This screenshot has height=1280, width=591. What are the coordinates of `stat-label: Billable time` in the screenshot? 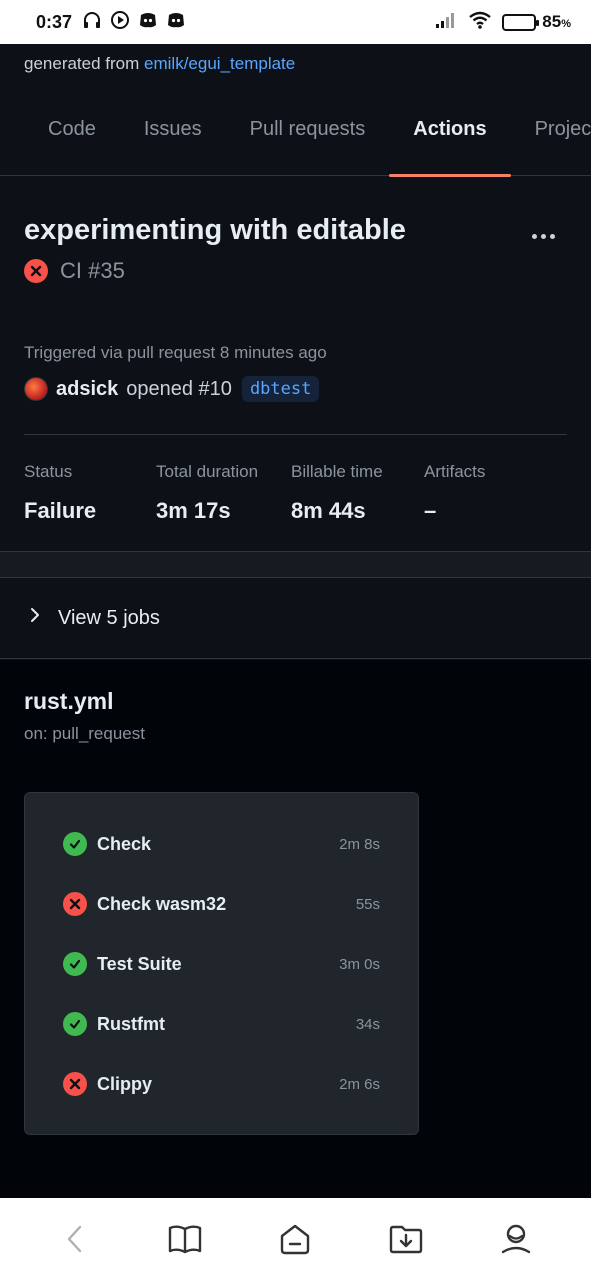 It's located at (337, 471).